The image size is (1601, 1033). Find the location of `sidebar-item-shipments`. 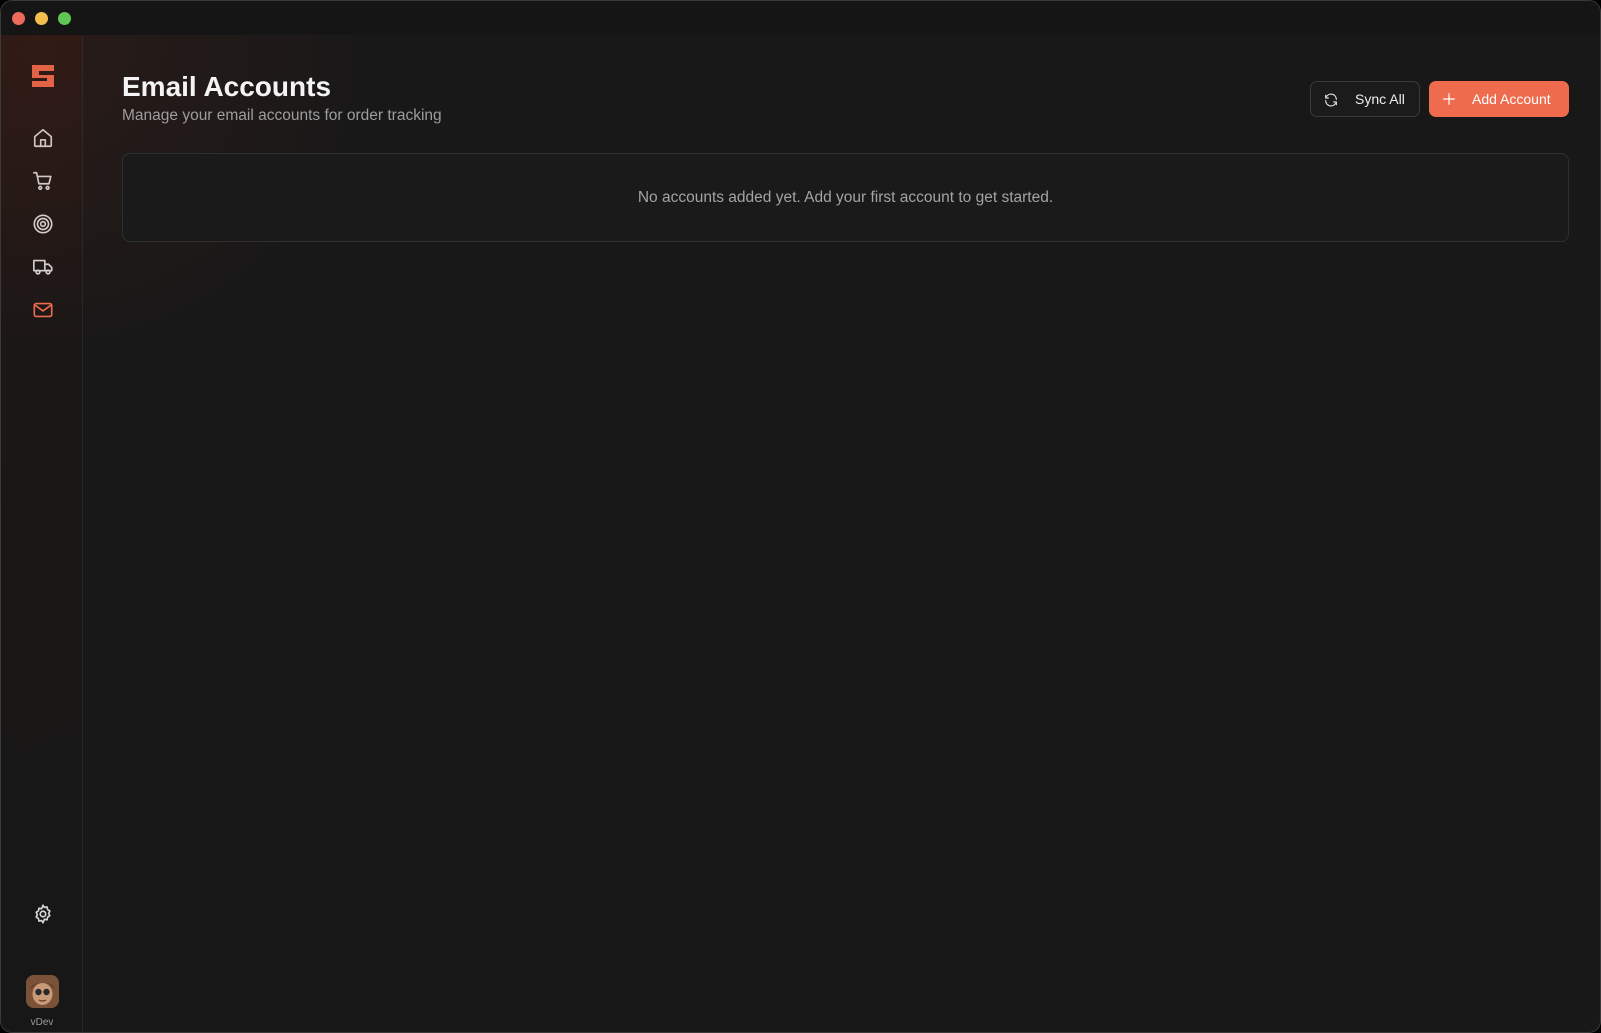

sidebar-item-shipments is located at coordinates (43, 267).